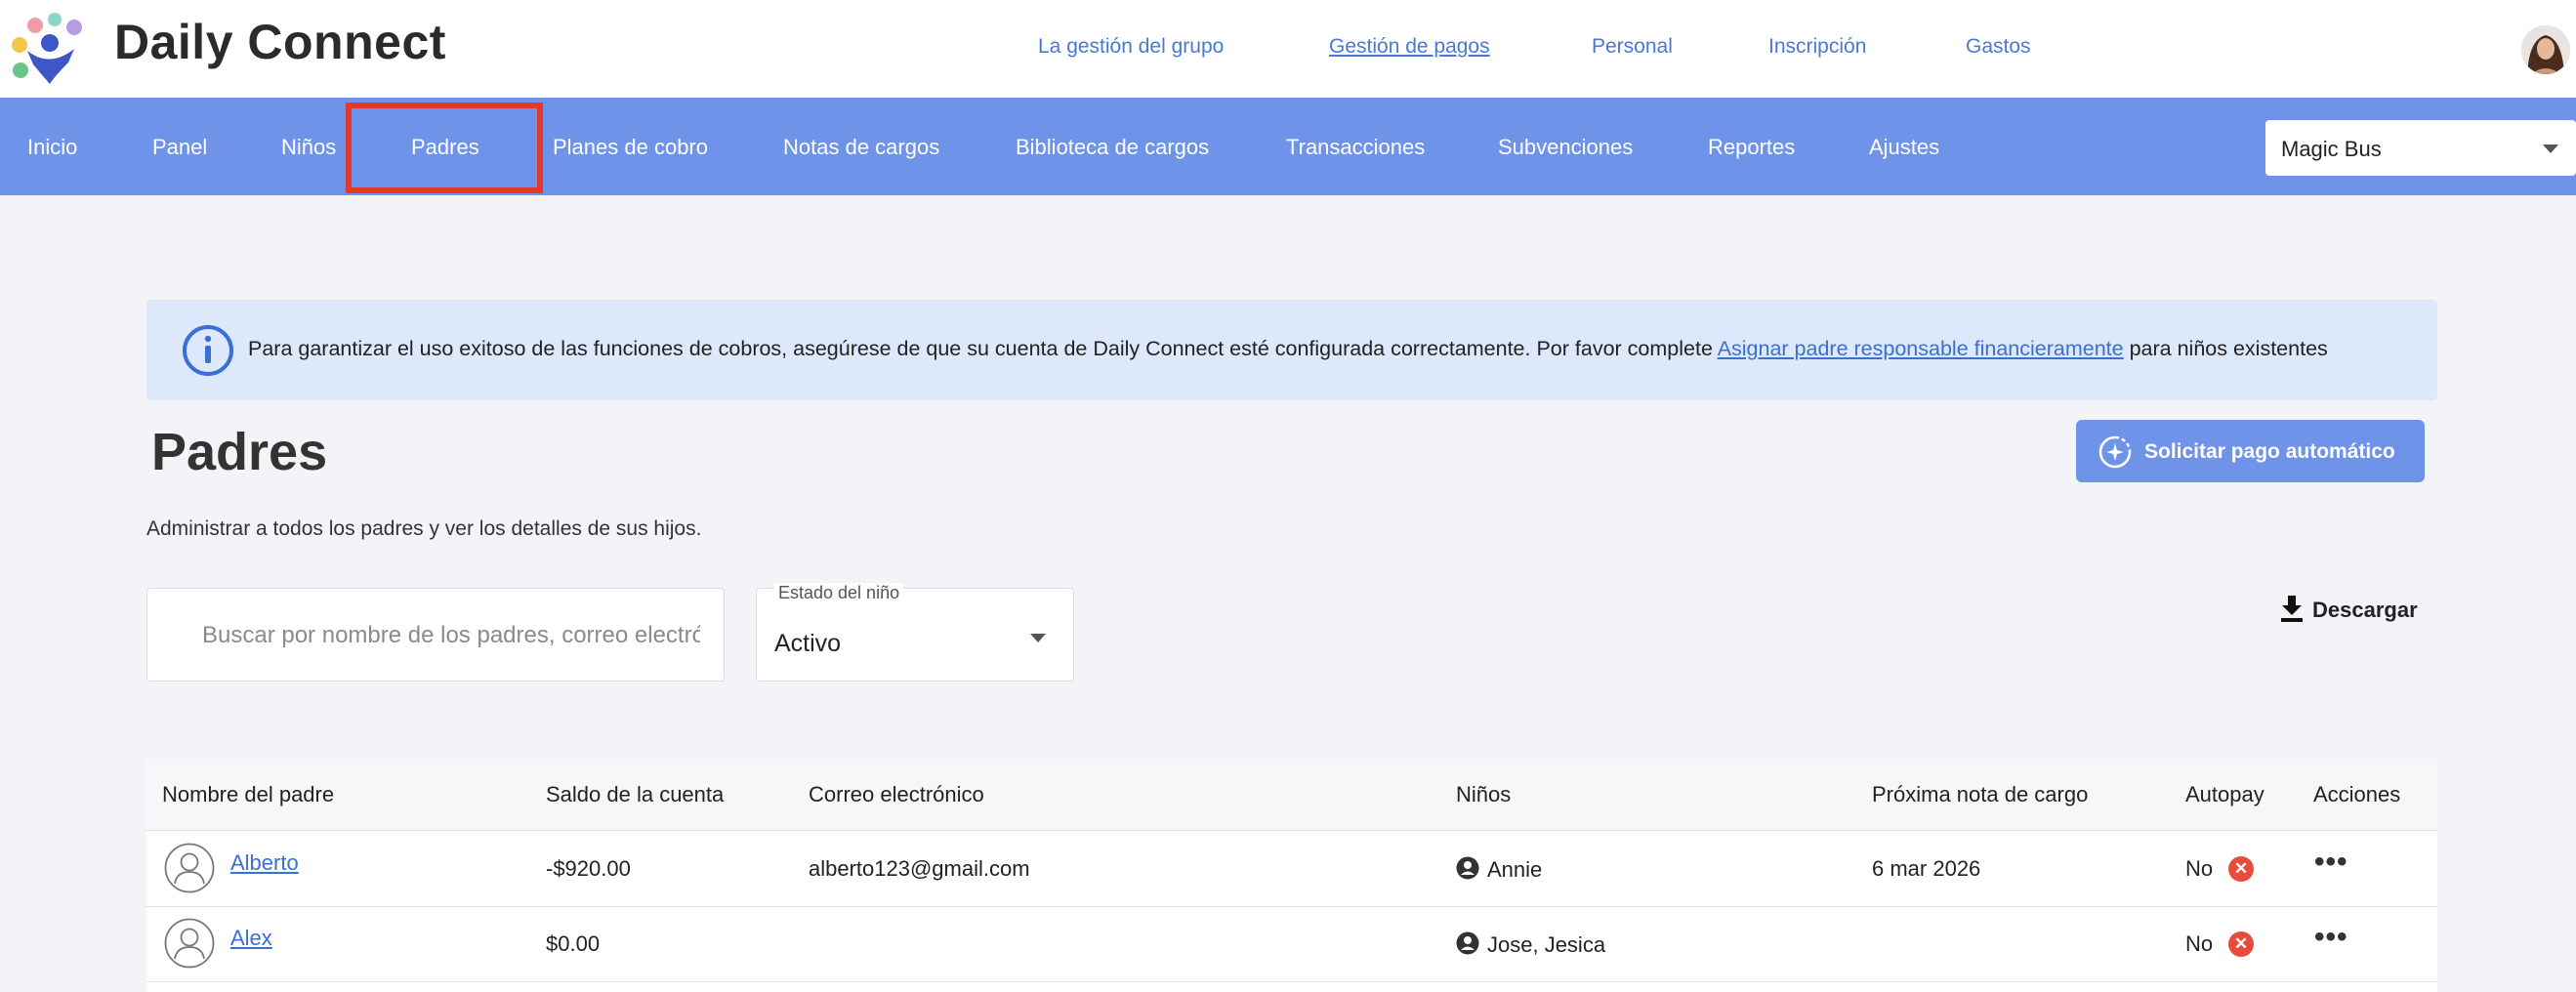 The width and height of the screenshot is (2576, 992). Describe the element at coordinates (2365, 610) in the screenshot. I see `download-label: Descargar` at that location.